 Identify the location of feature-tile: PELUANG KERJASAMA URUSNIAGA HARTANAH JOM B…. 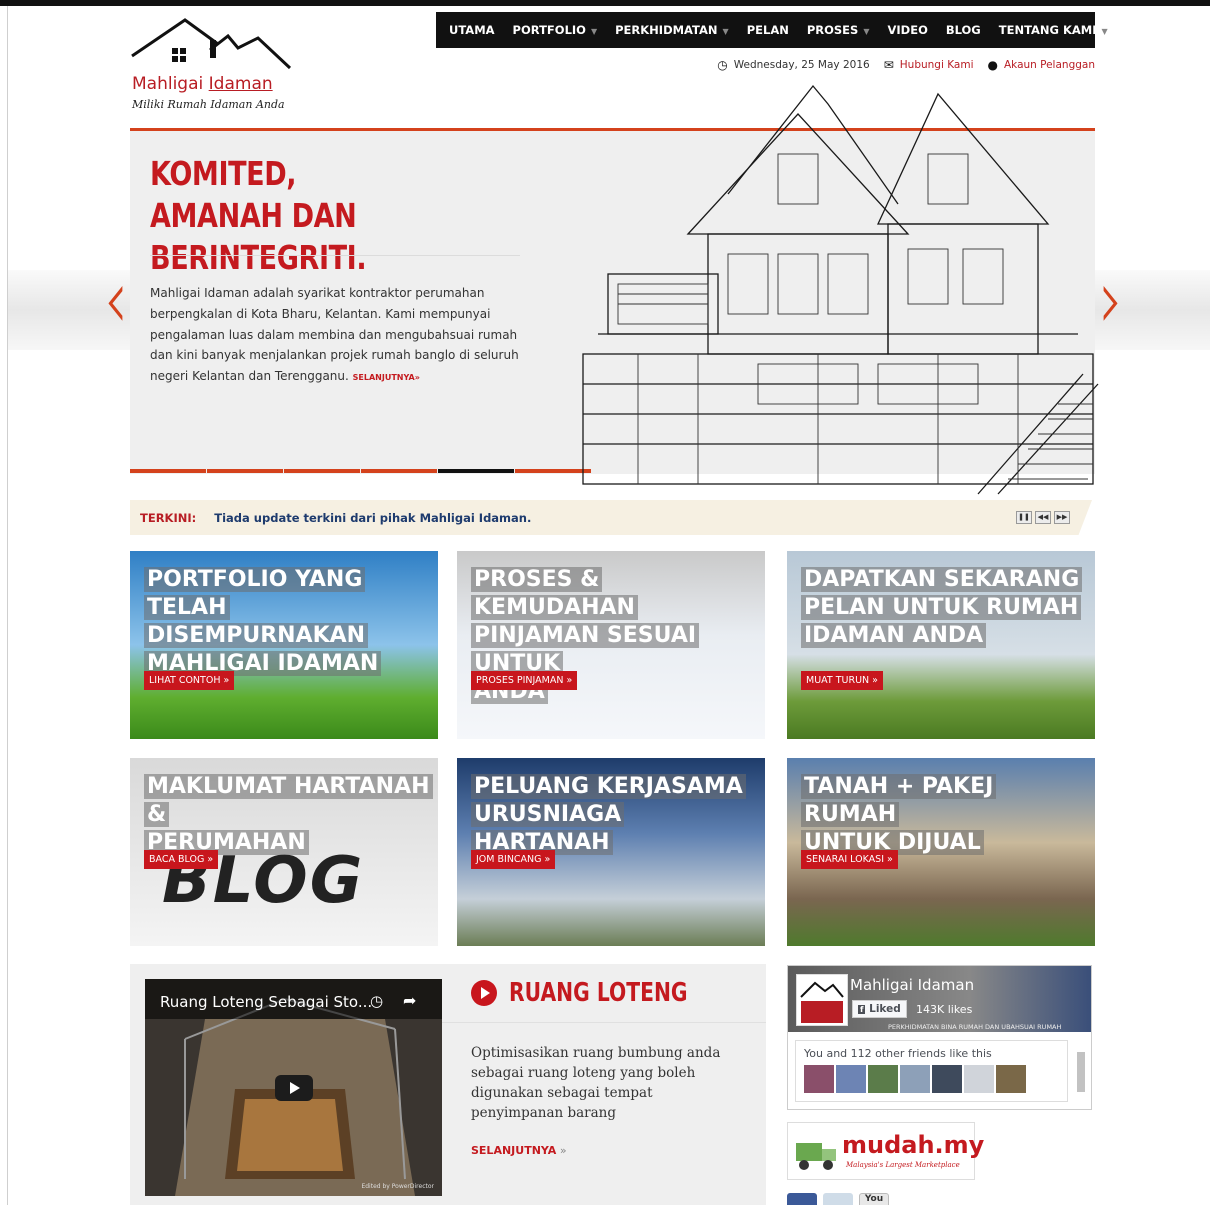
(611, 852).